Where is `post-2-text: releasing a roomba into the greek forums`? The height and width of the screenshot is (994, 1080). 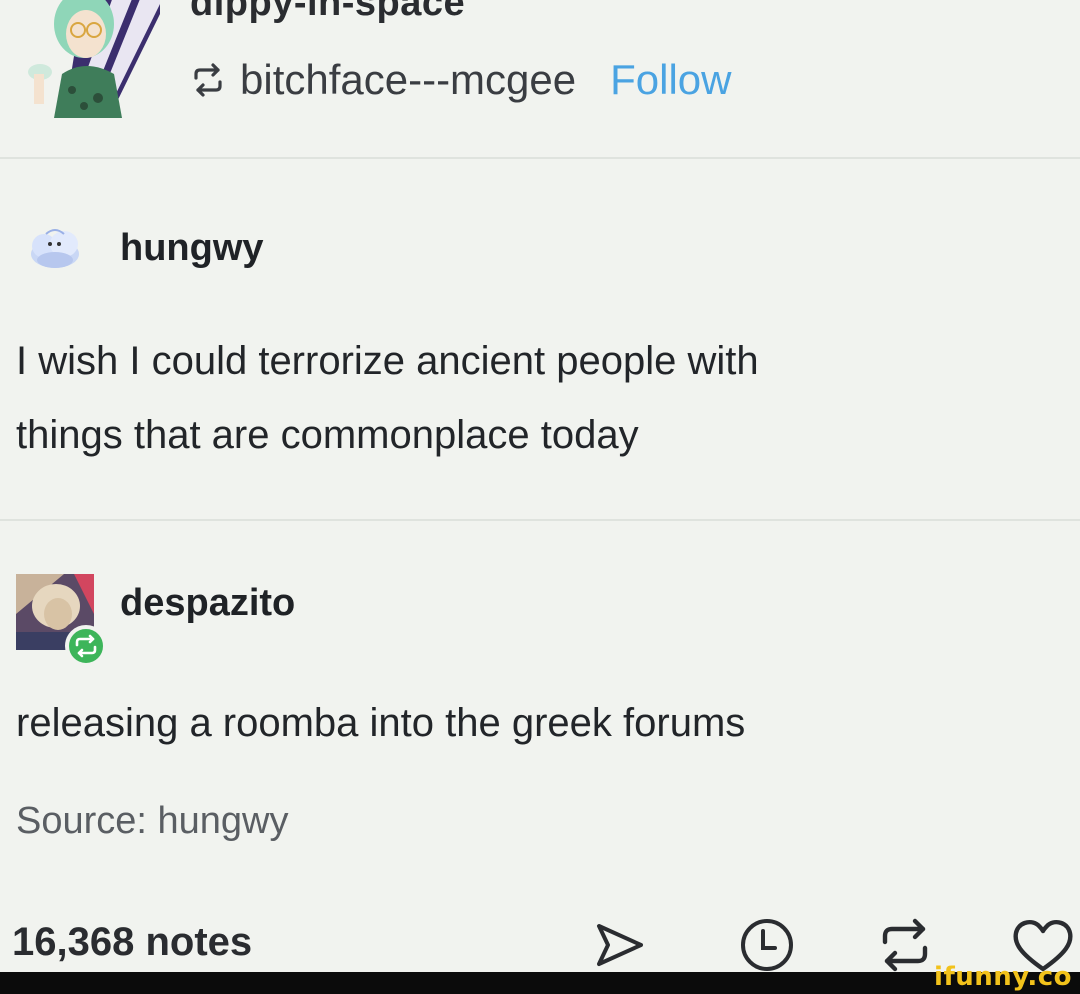 post-2-text: releasing a roomba into the greek forums is located at coordinates (380, 723).